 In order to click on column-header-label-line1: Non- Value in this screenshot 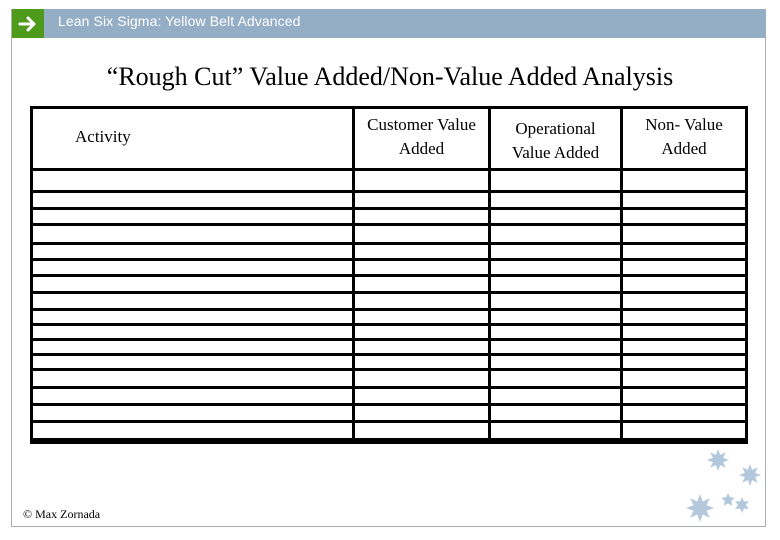, I will do `click(684, 124)`.